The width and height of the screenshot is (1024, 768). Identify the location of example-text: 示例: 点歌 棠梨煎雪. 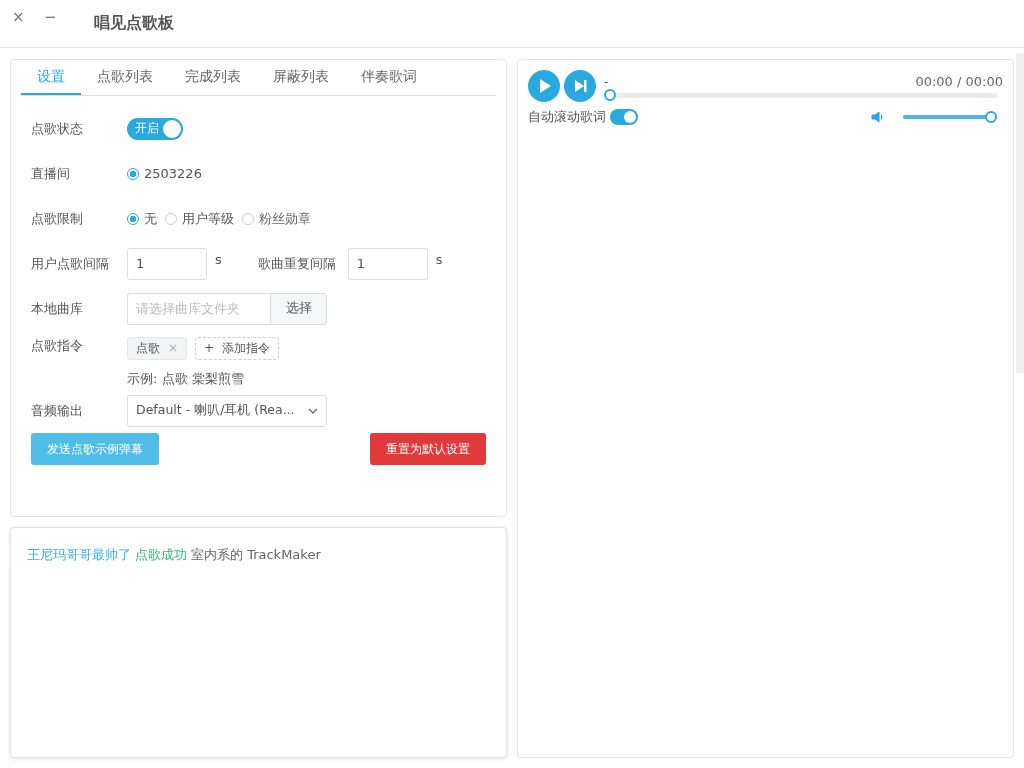
(186, 379).